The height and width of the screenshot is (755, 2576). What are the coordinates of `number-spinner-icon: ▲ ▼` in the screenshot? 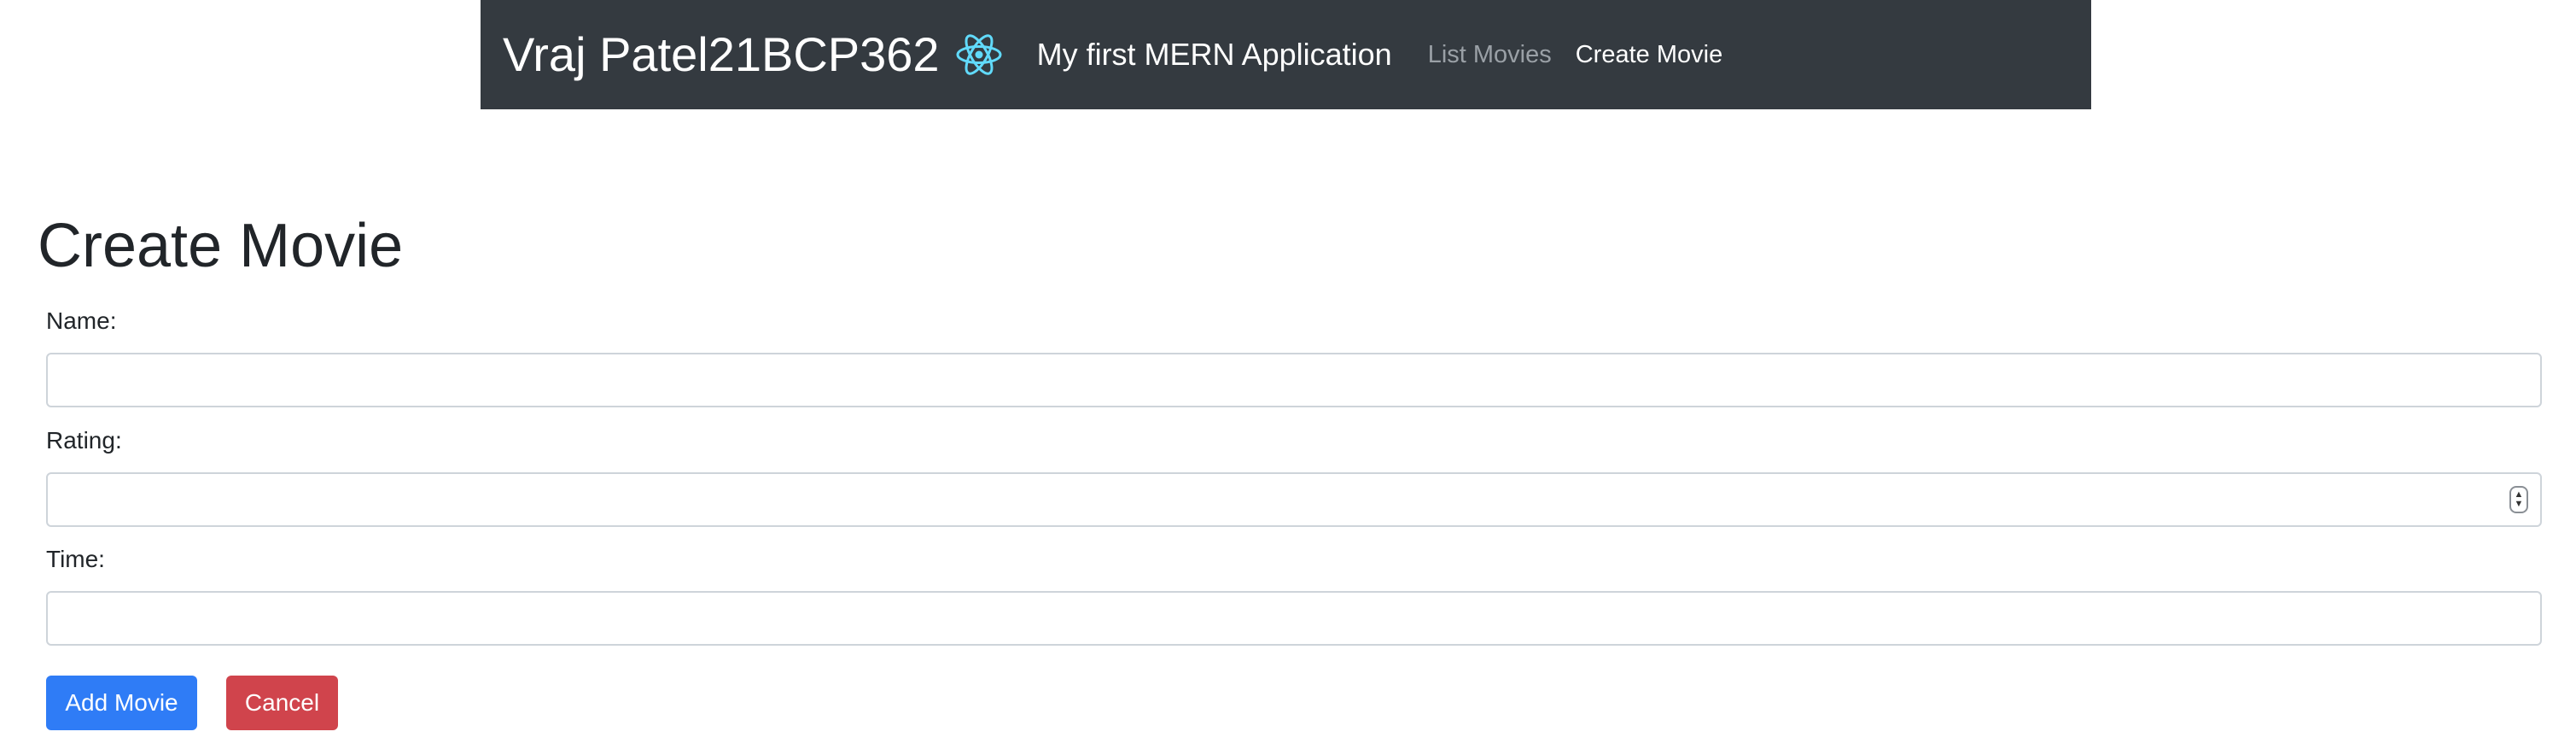 It's located at (2518, 499).